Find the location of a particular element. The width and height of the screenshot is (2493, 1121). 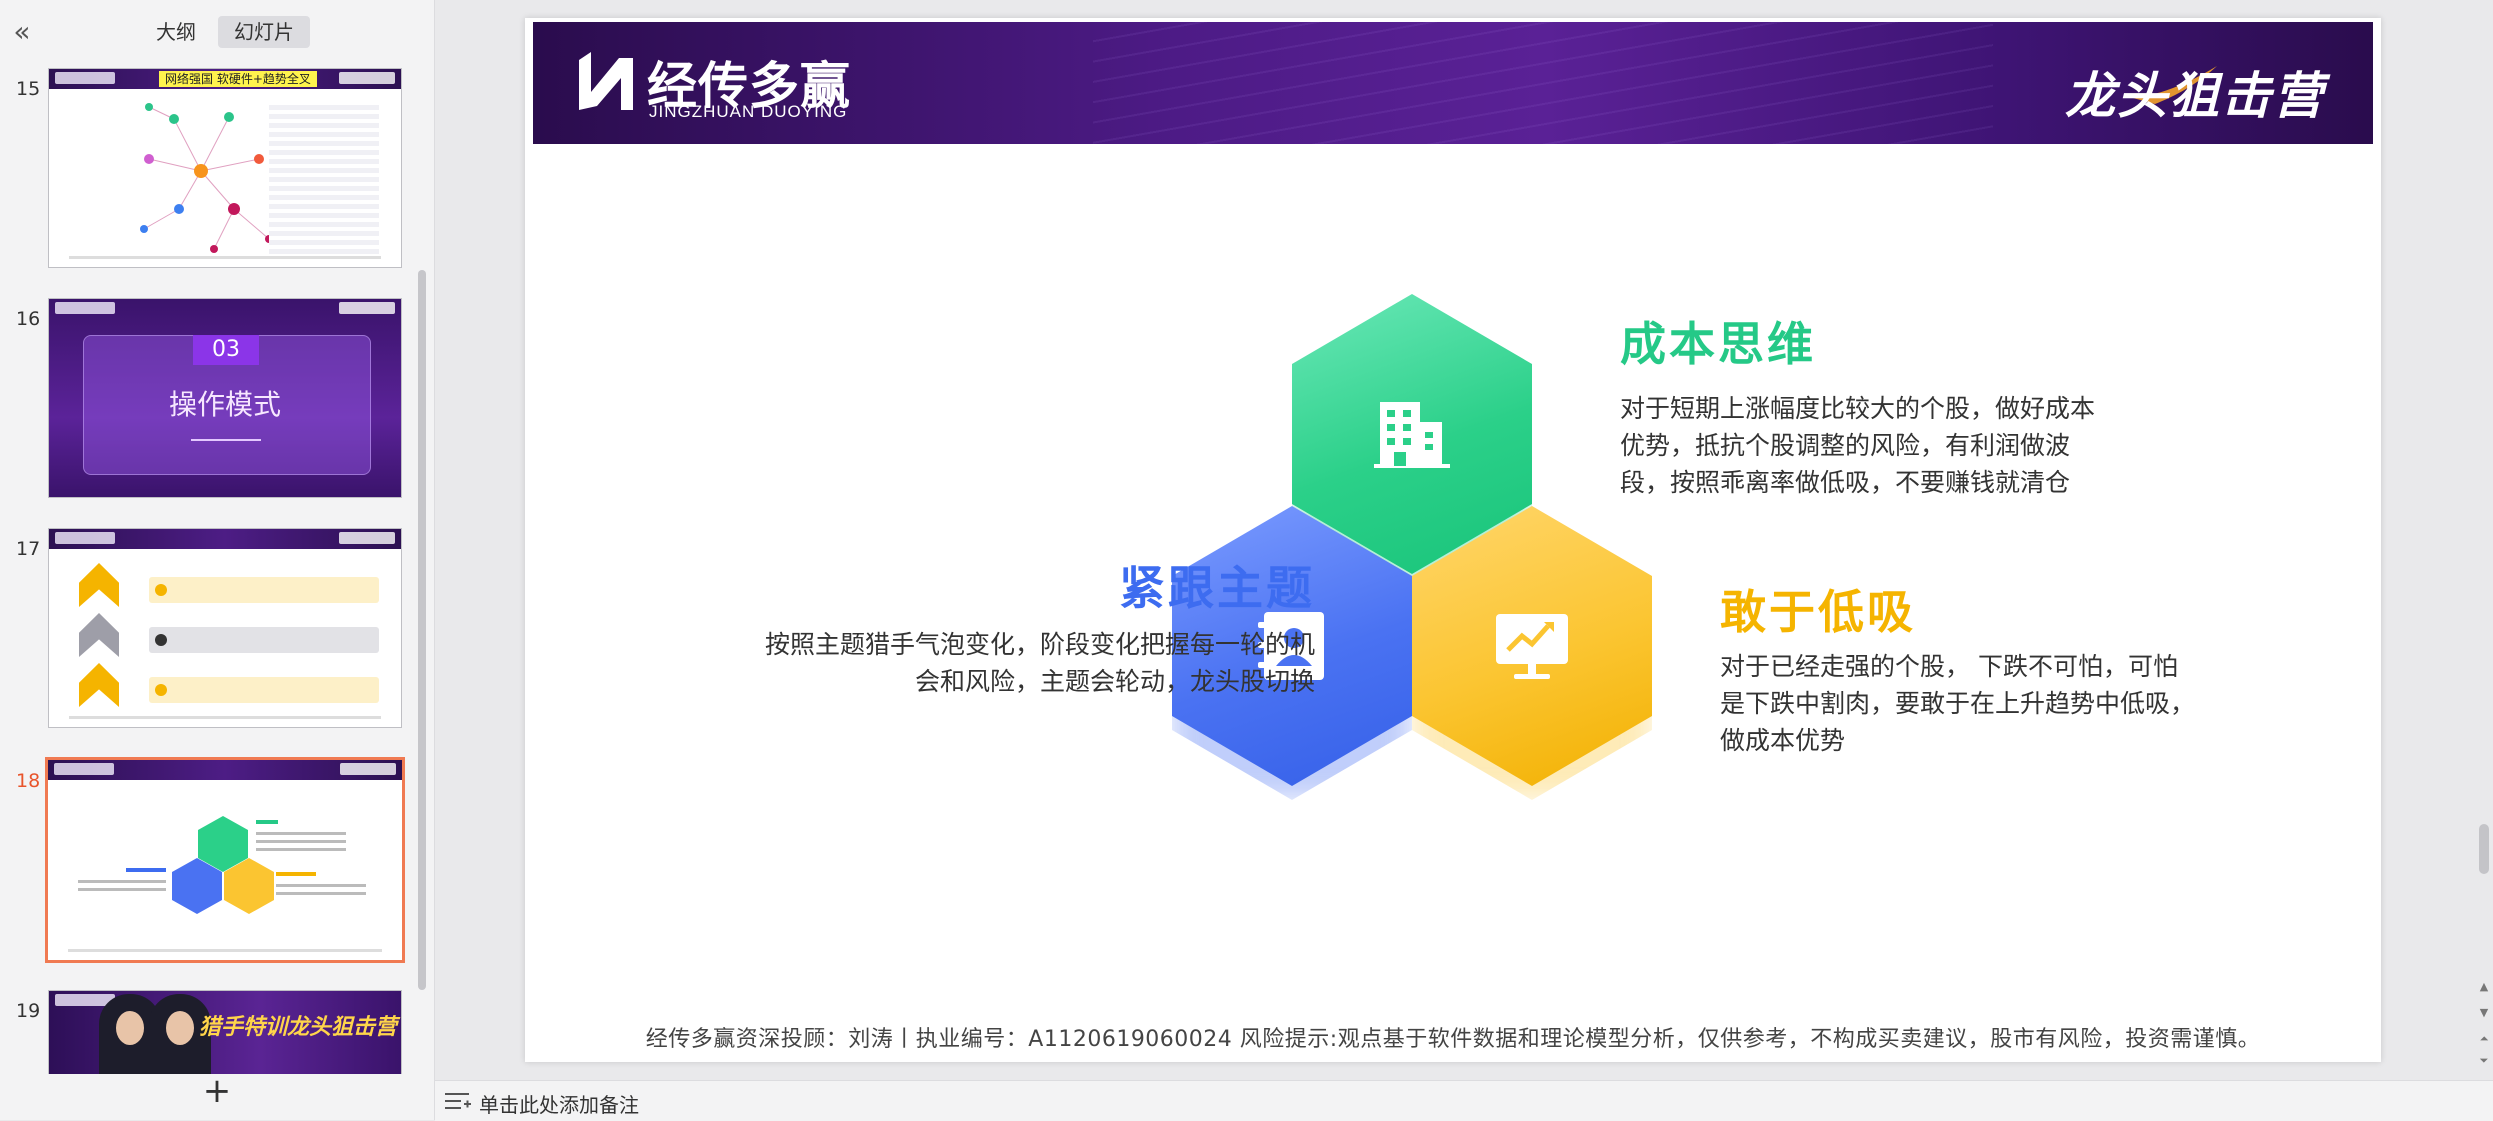

thumb-heading-low is located at coordinates (296, 874).